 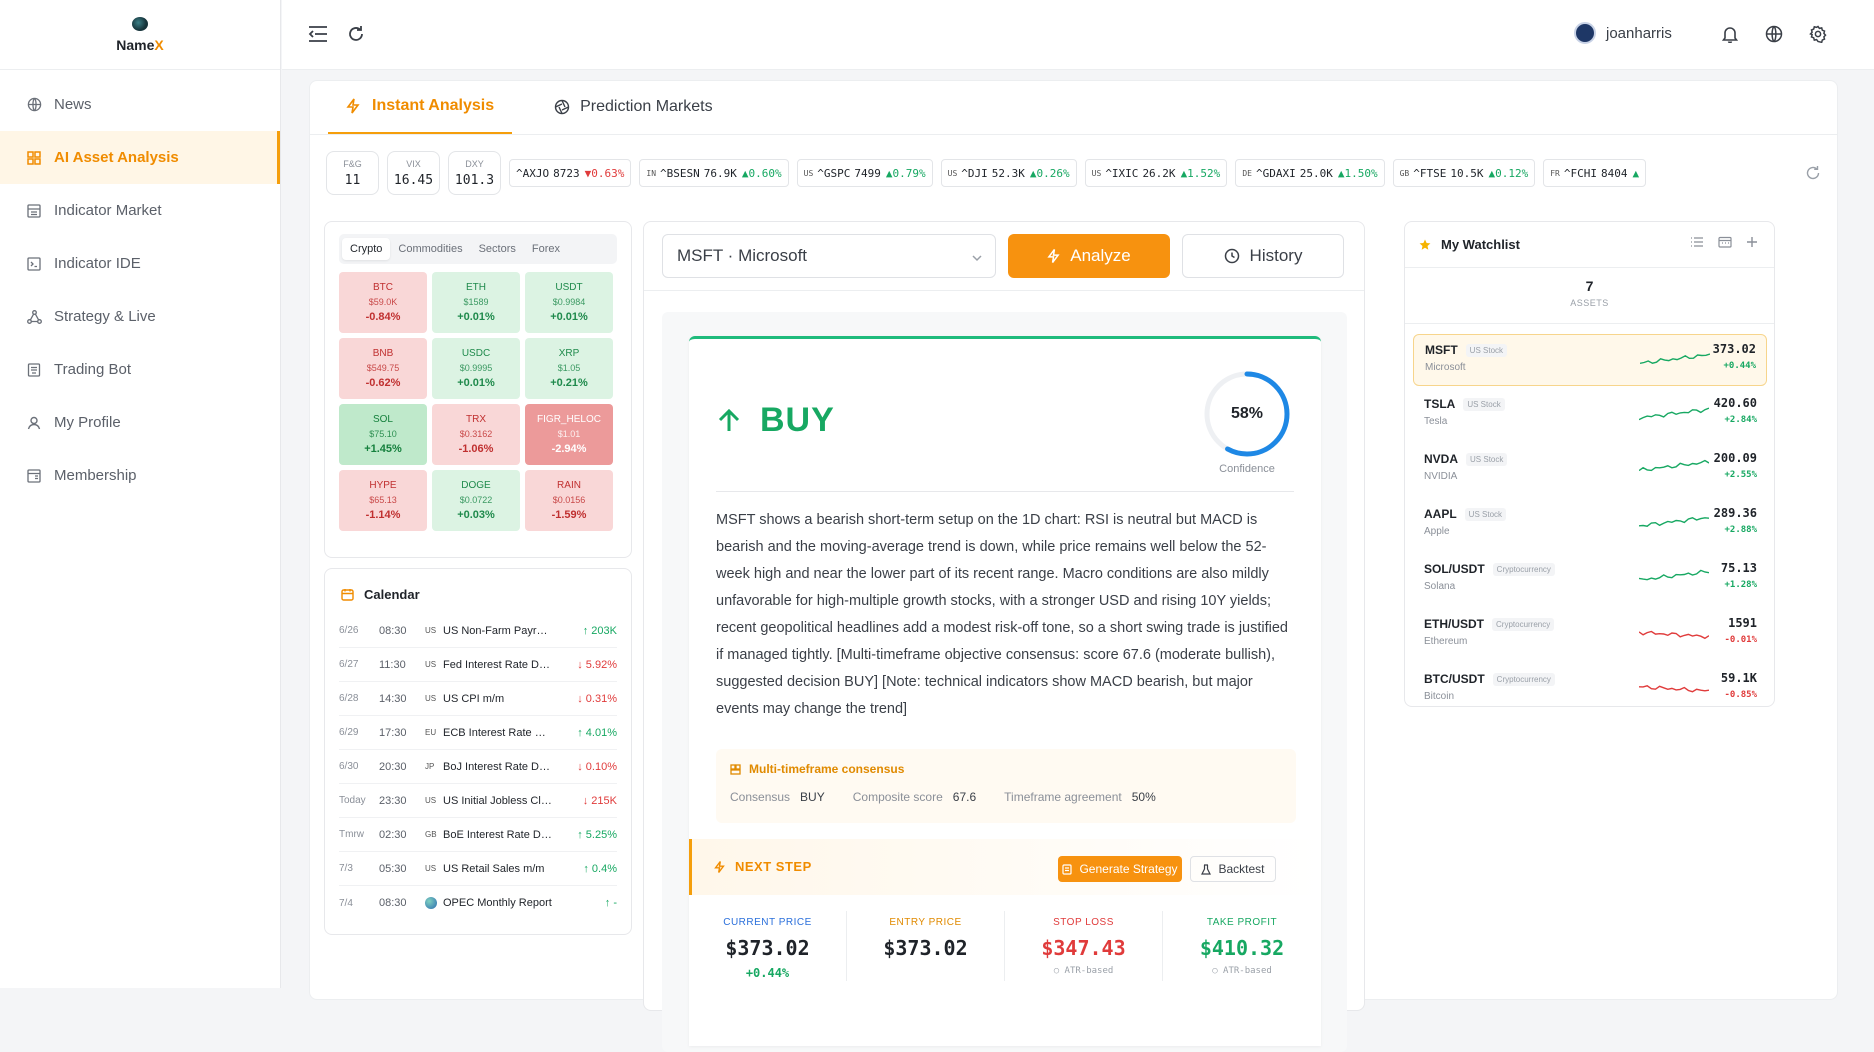 I want to click on heatmap-cell: HYPE $65.13 -1.14%, so click(x=383, y=500).